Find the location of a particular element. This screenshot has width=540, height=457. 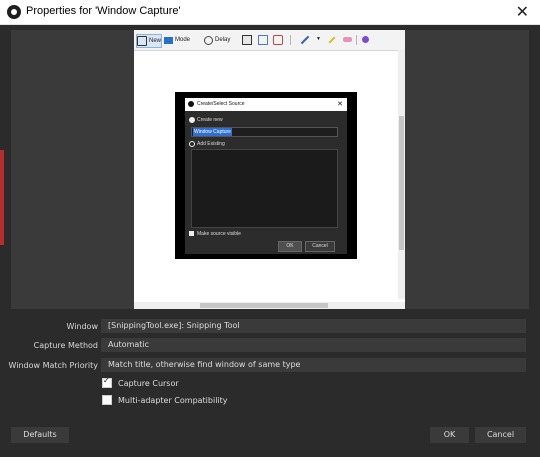

delay-label: Delay is located at coordinates (223, 40).